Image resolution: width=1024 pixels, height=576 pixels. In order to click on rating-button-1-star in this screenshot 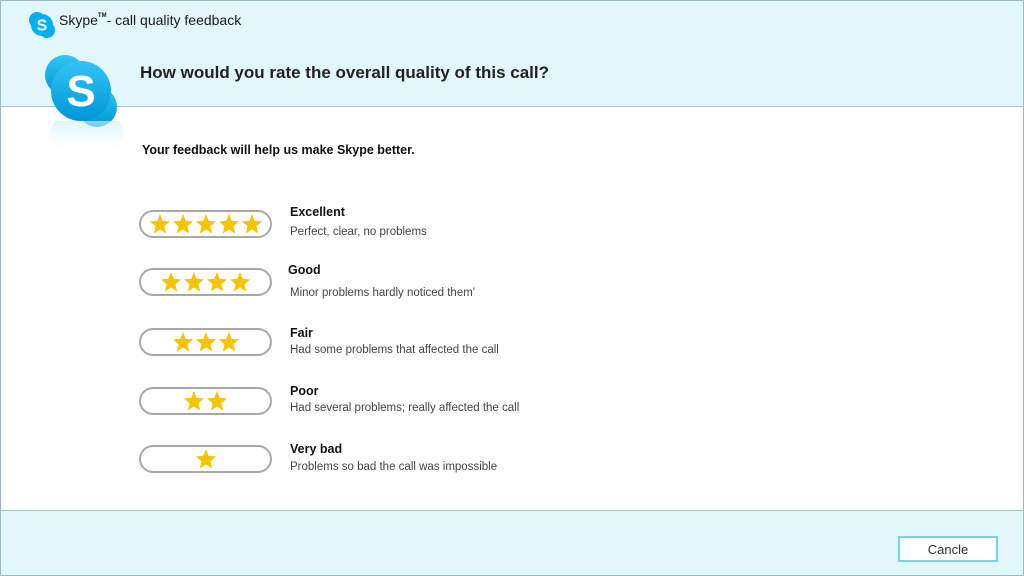, I will do `click(205, 459)`.